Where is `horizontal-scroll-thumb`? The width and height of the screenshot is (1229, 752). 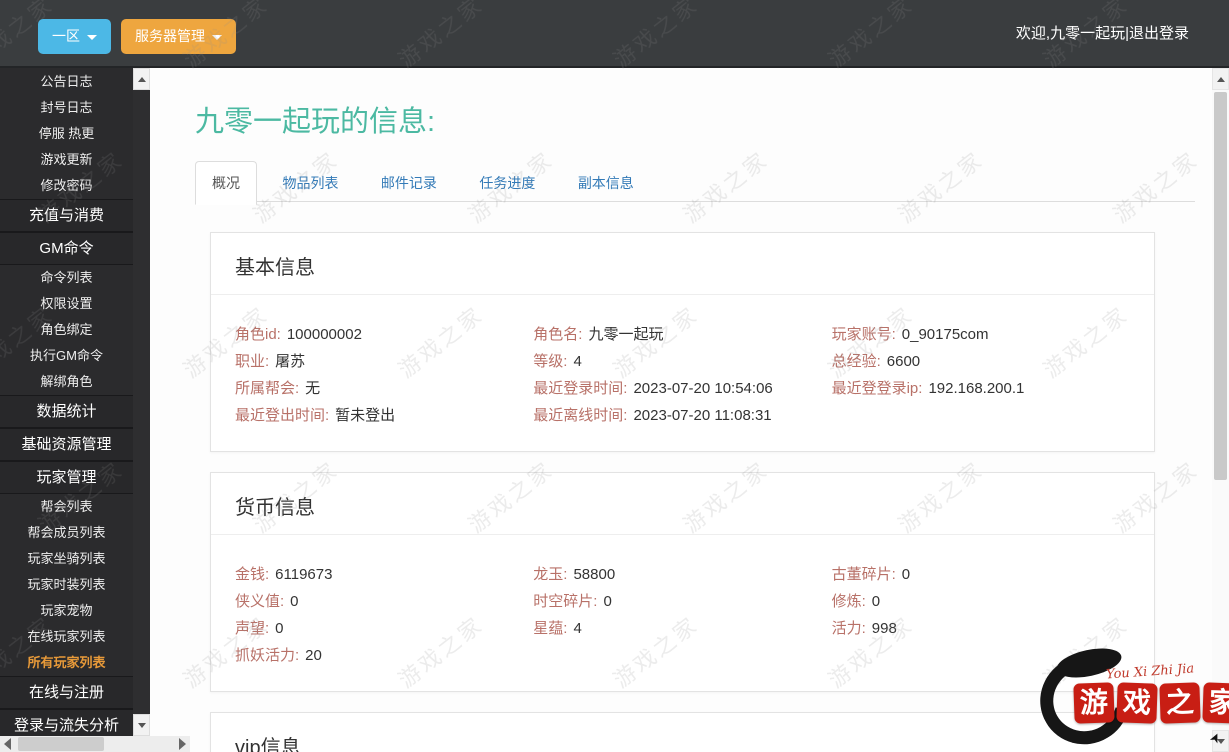
horizontal-scroll-thumb is located at coordinates (61, 744).